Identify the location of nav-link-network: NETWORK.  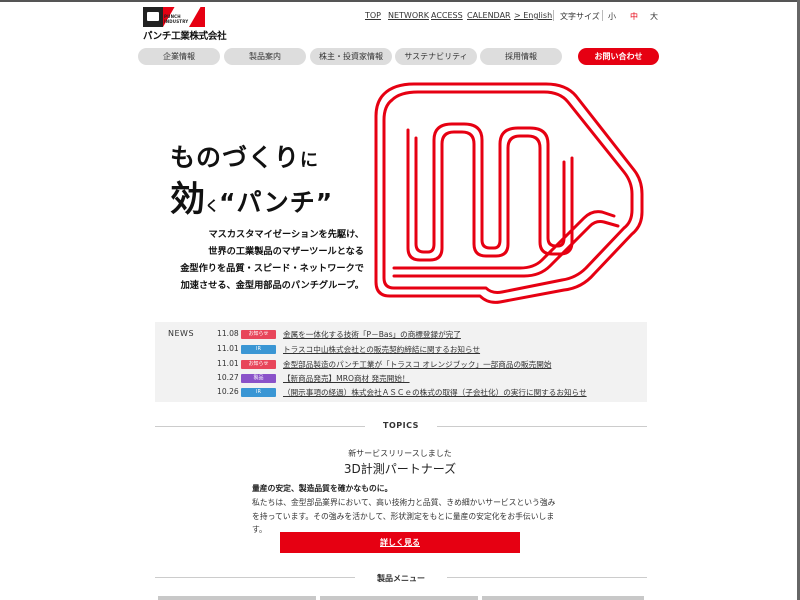
(408, 15).